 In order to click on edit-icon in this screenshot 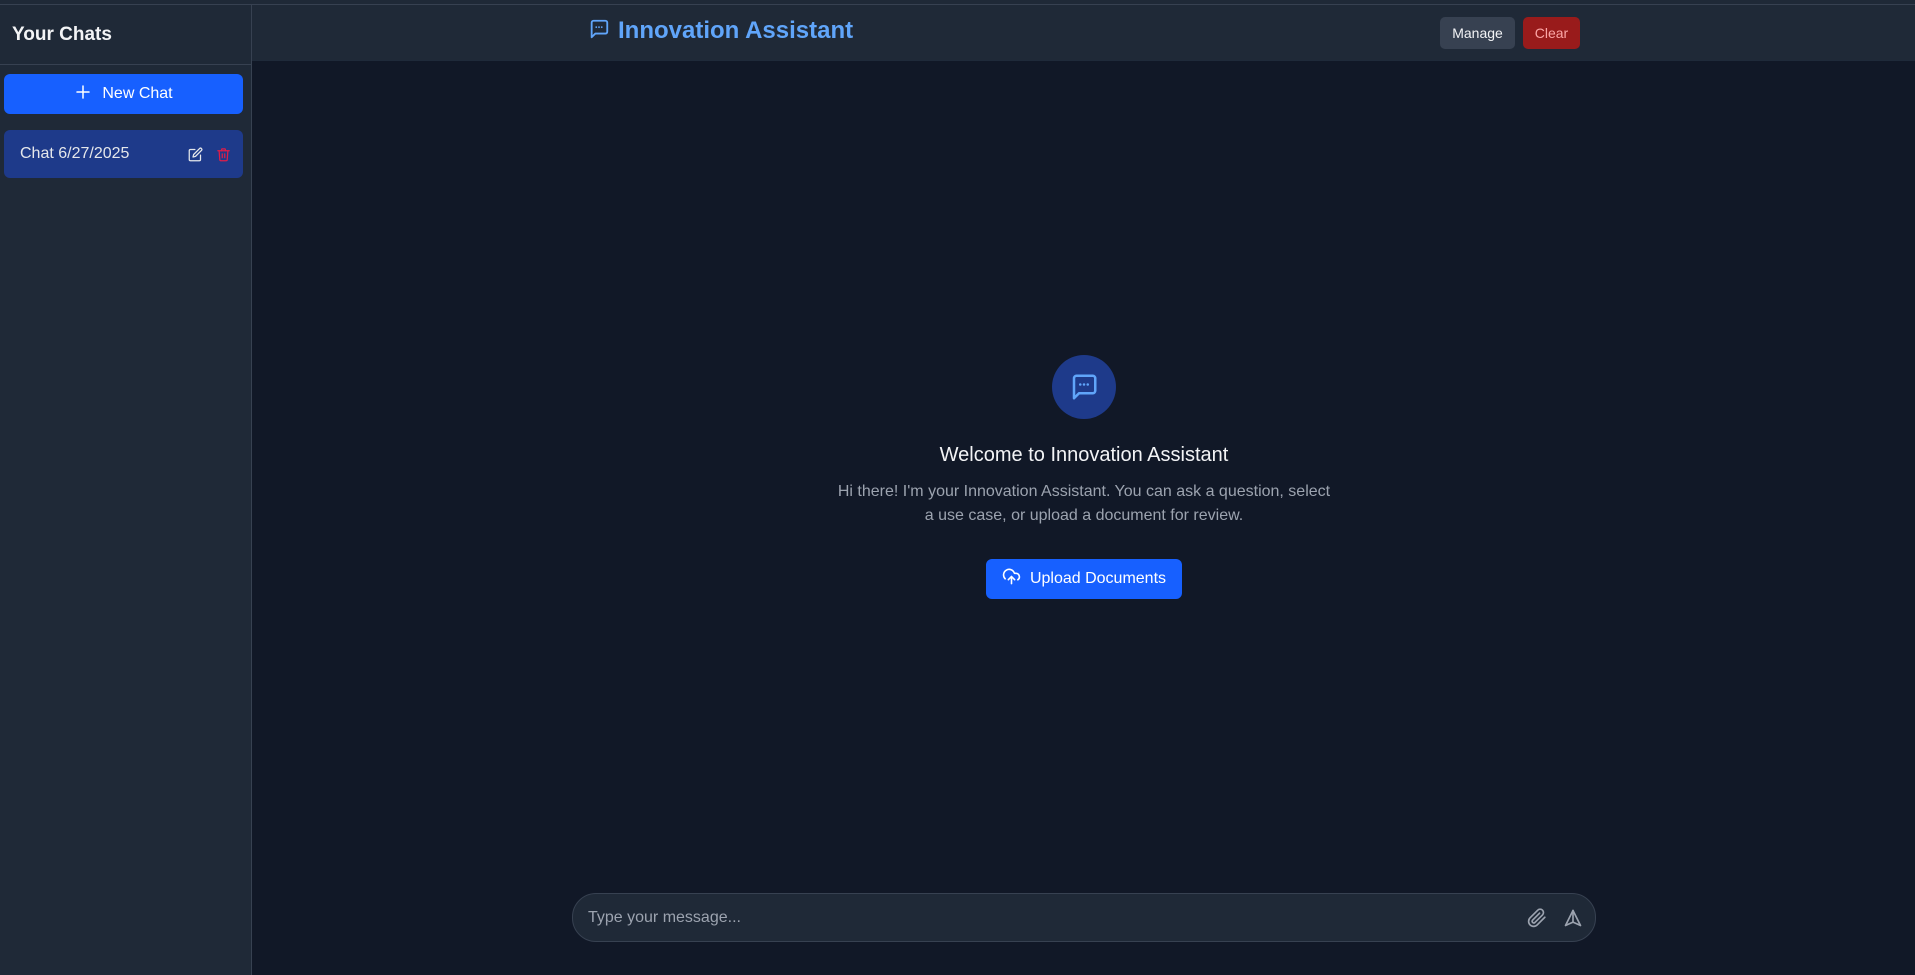, I will do `click(195, 154)`.